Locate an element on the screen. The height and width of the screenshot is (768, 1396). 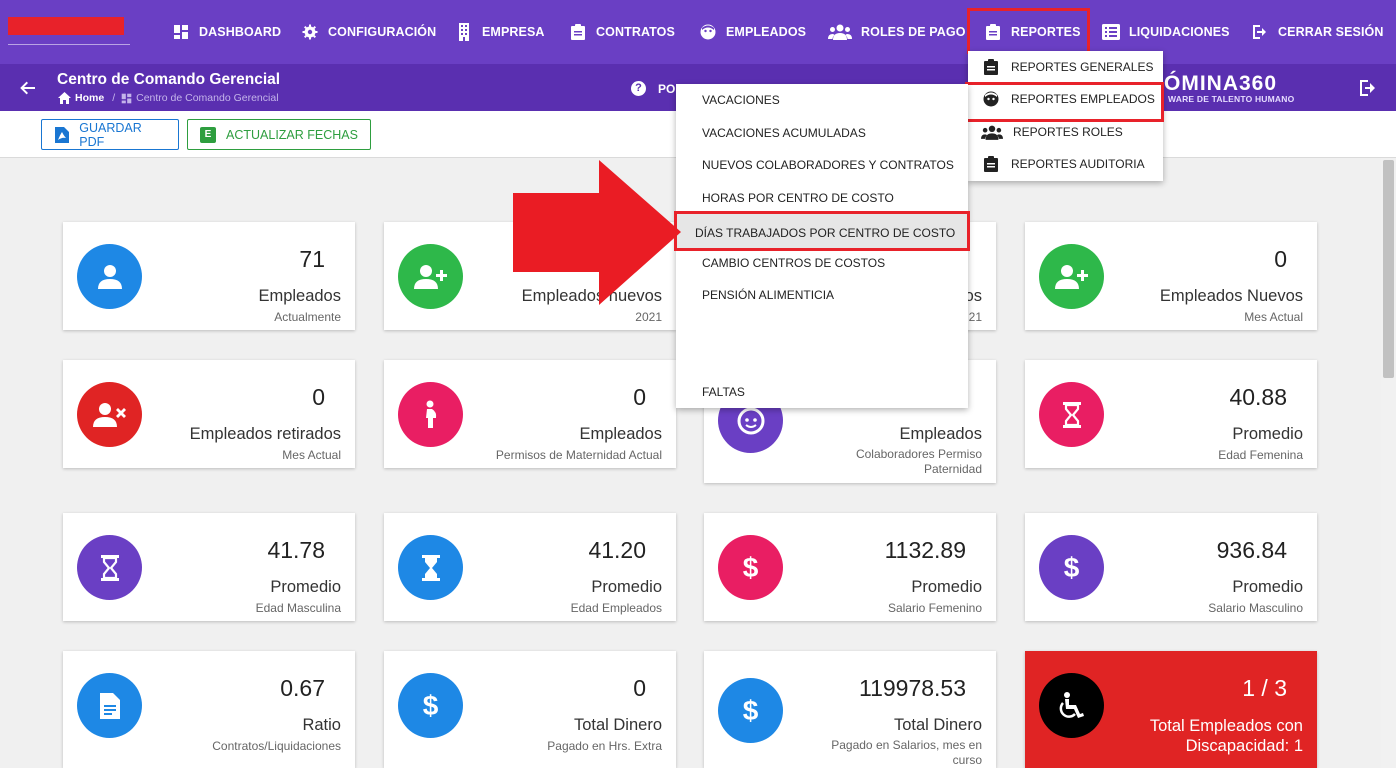
nav-roles-de-pago: ROLES DE PAGO is located at coordinates (896, 32).